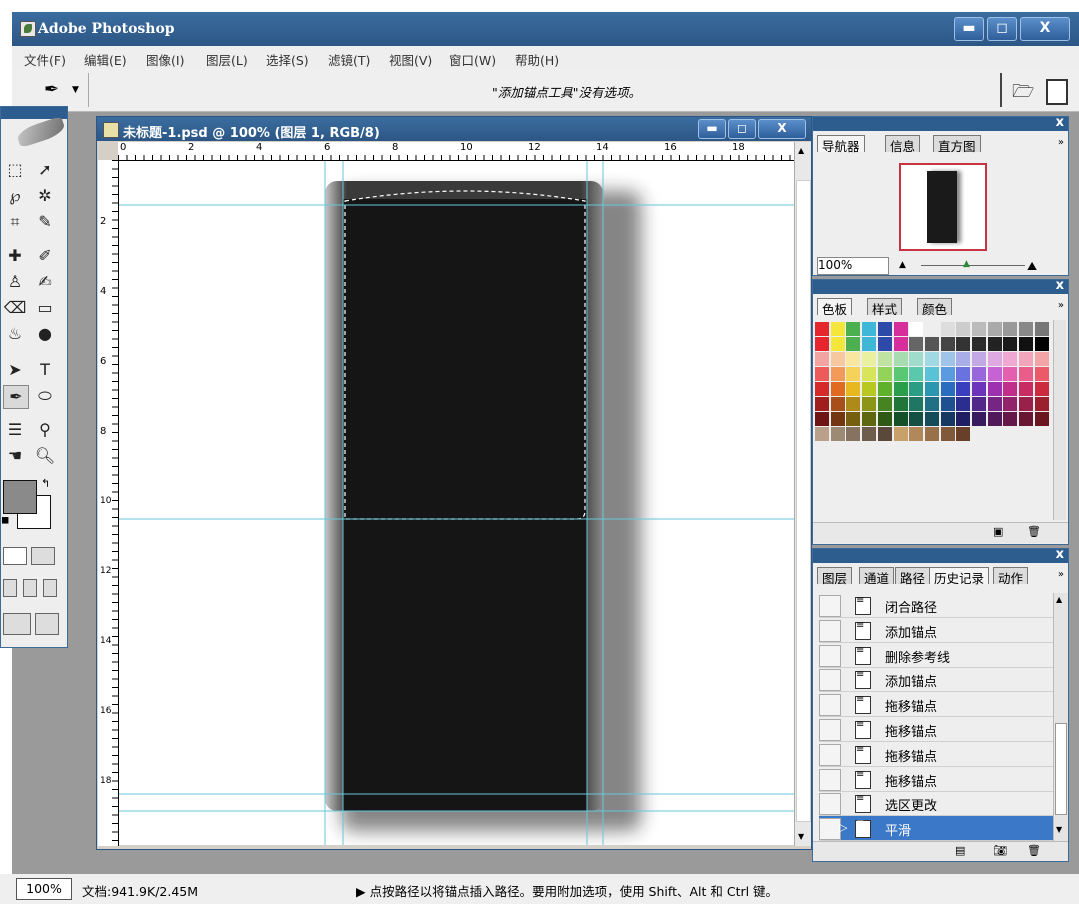 The image size is (1079, 904). I want to click on menu-help: 帮助(H), so click(537, 59).